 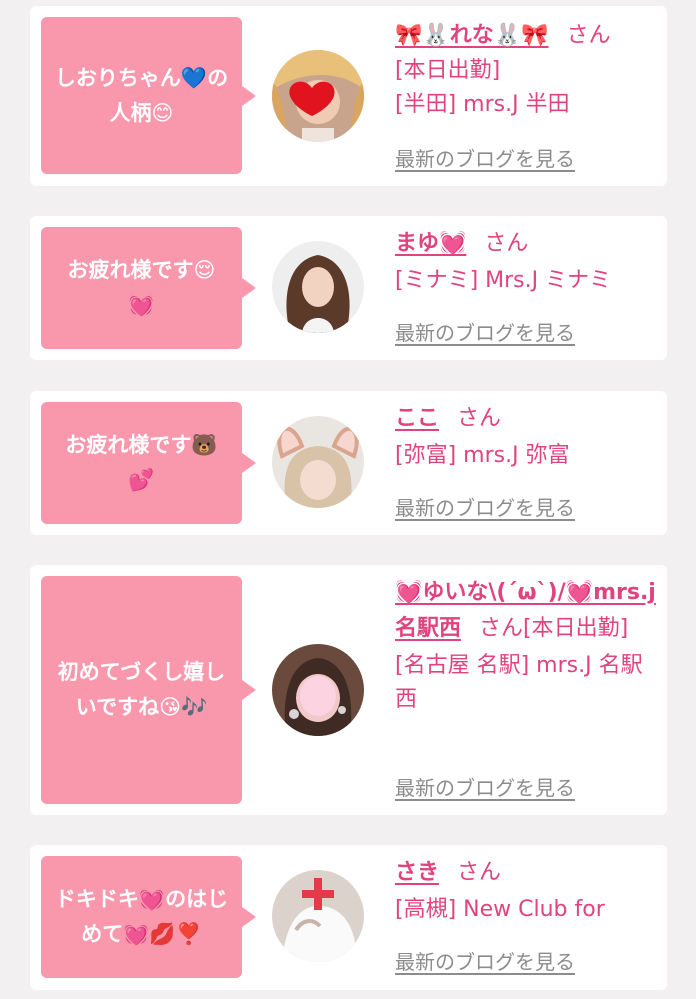 What do you see at coordinates (141, 287) in the screenshot?
I see `comment-text: お疲れ様です😌 💓` at bounding box center [141, 287].